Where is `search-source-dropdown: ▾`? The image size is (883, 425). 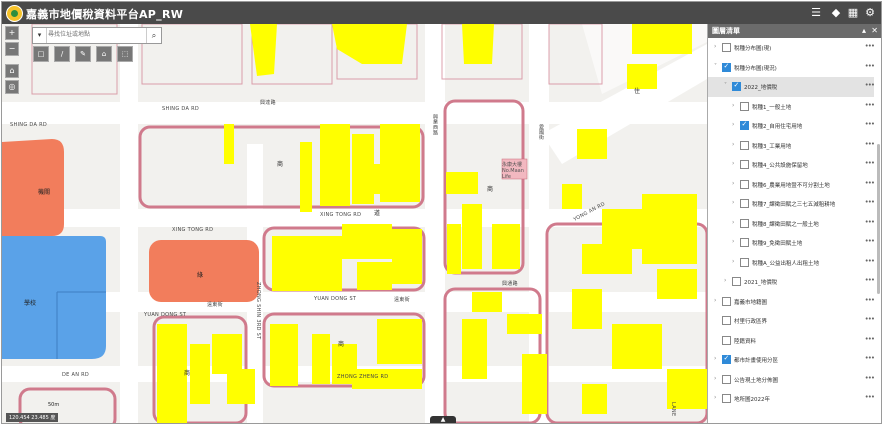
search-source-dropdown: ▾ is located at coordinates (40, 35).